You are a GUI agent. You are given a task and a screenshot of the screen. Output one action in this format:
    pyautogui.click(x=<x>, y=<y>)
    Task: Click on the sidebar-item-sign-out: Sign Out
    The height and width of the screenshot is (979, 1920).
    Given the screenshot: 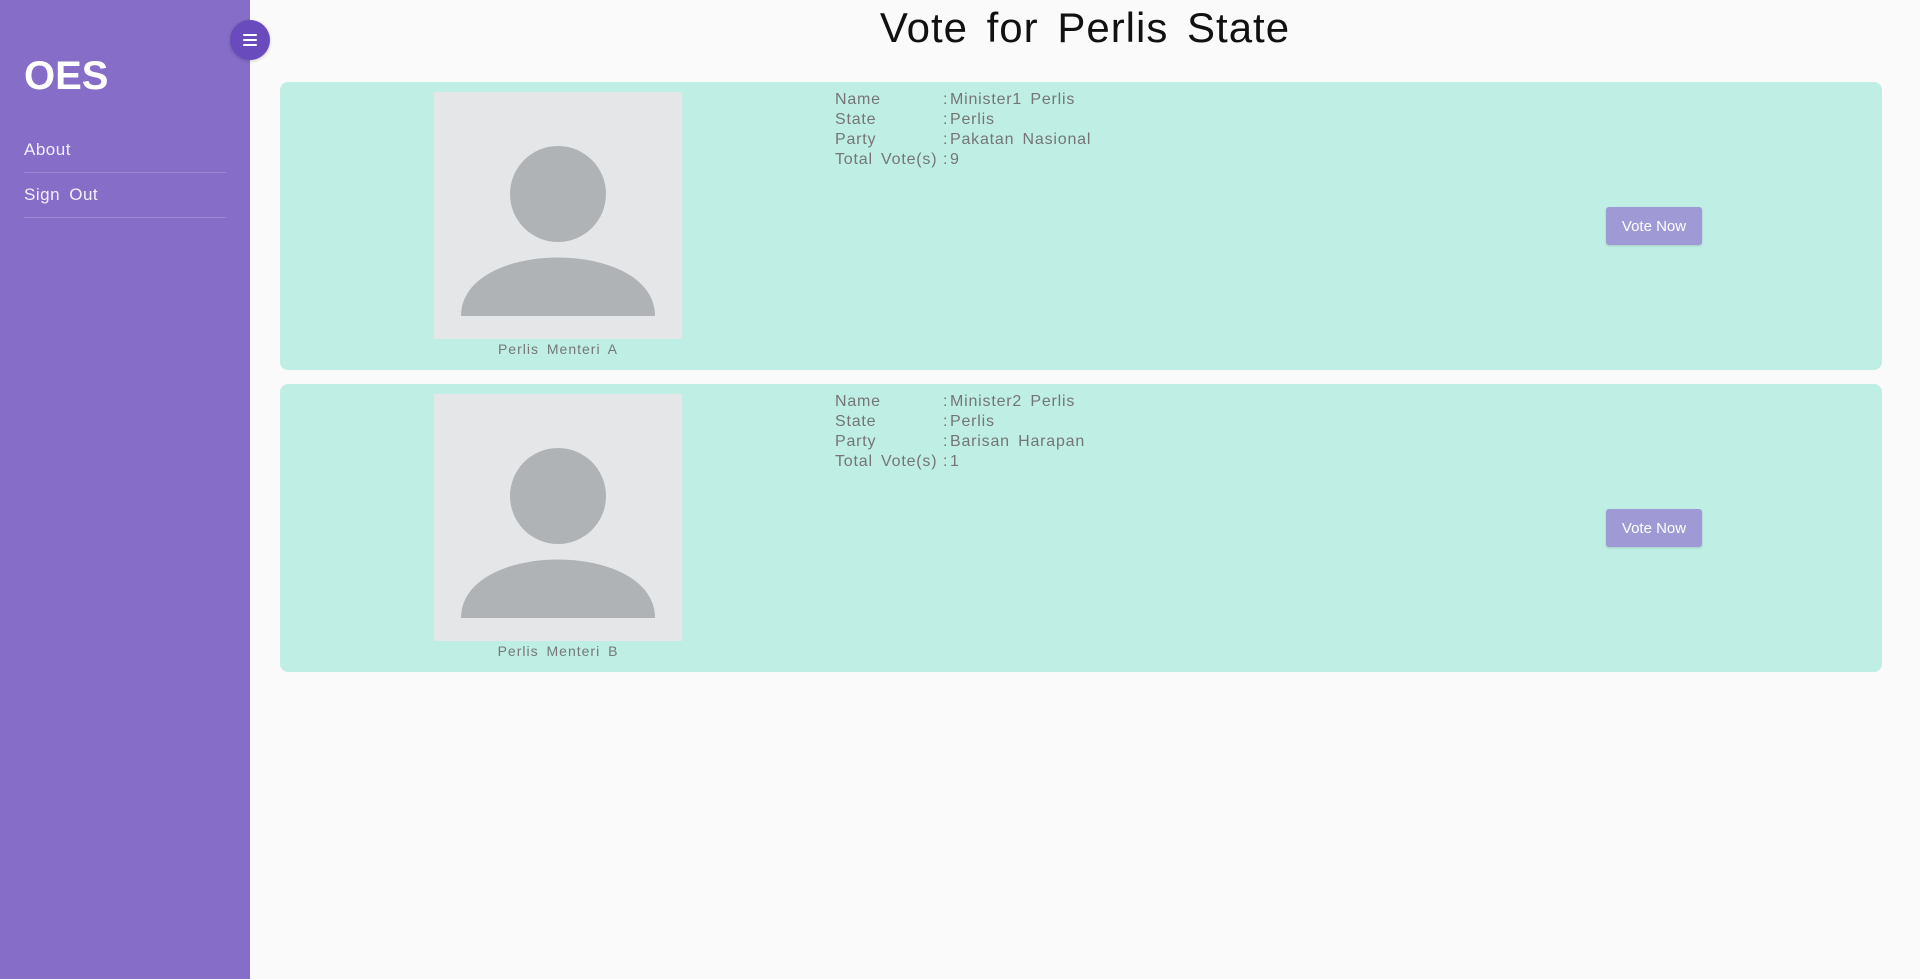 What is the action you would take?
    pyautogui.click(x=125, y=195)
    